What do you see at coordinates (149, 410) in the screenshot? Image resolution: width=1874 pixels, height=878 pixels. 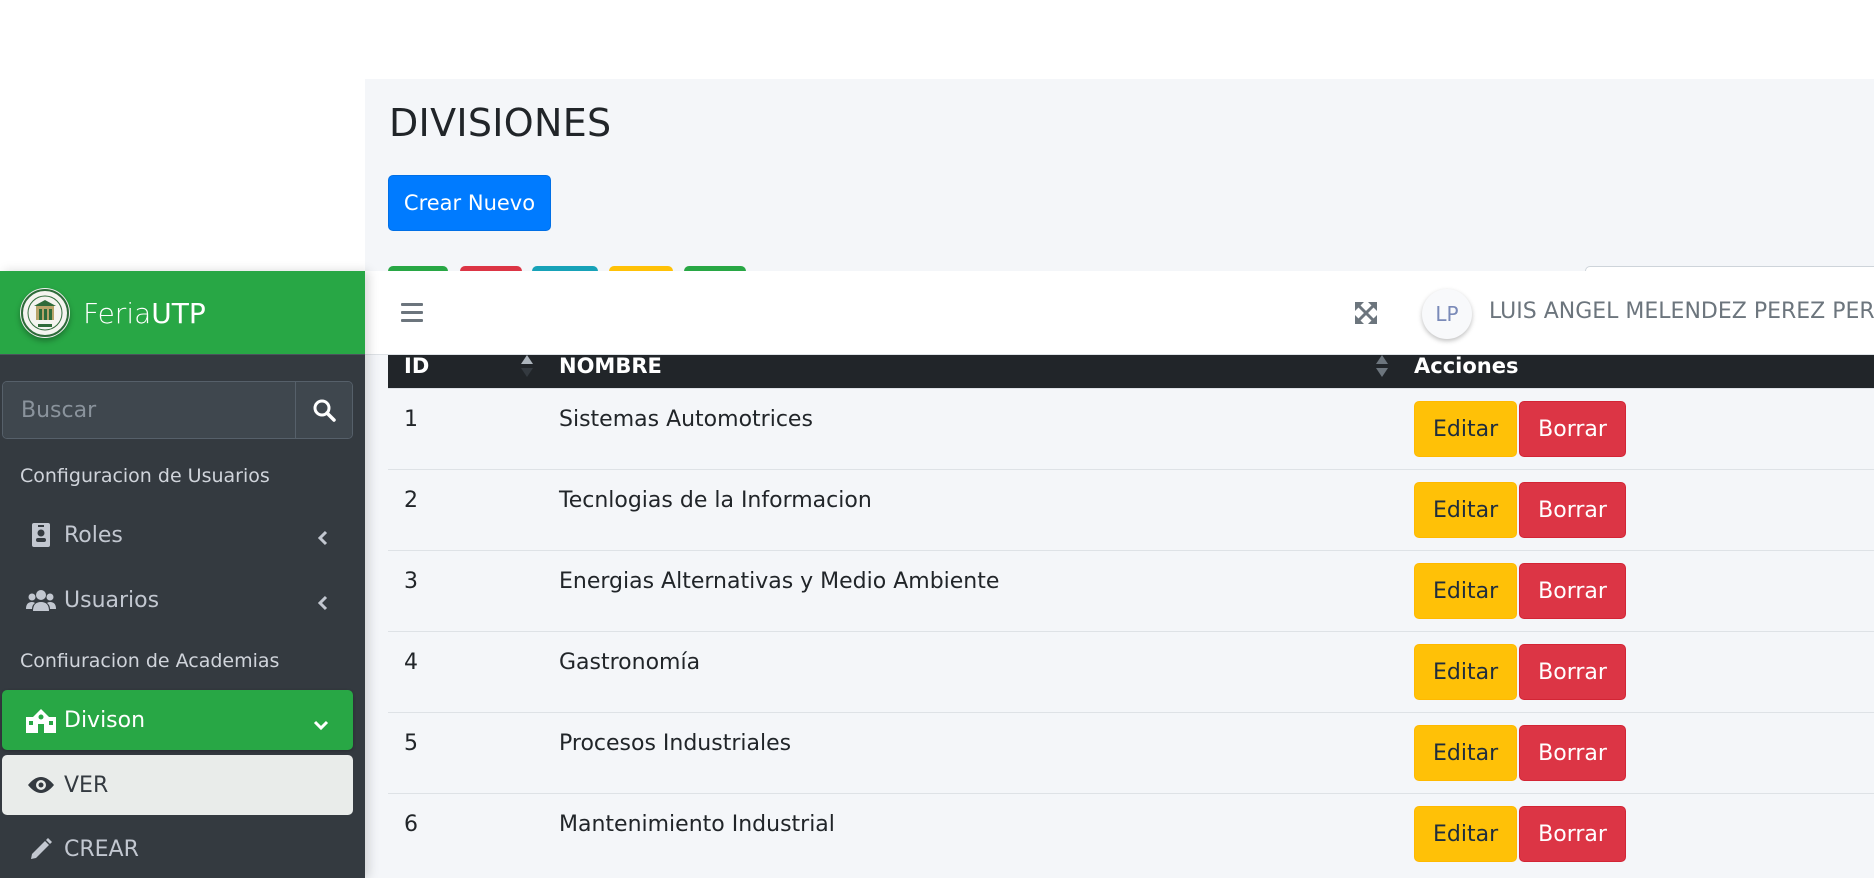 I see `sidebar-search-input` at bounding box center [149, 410].